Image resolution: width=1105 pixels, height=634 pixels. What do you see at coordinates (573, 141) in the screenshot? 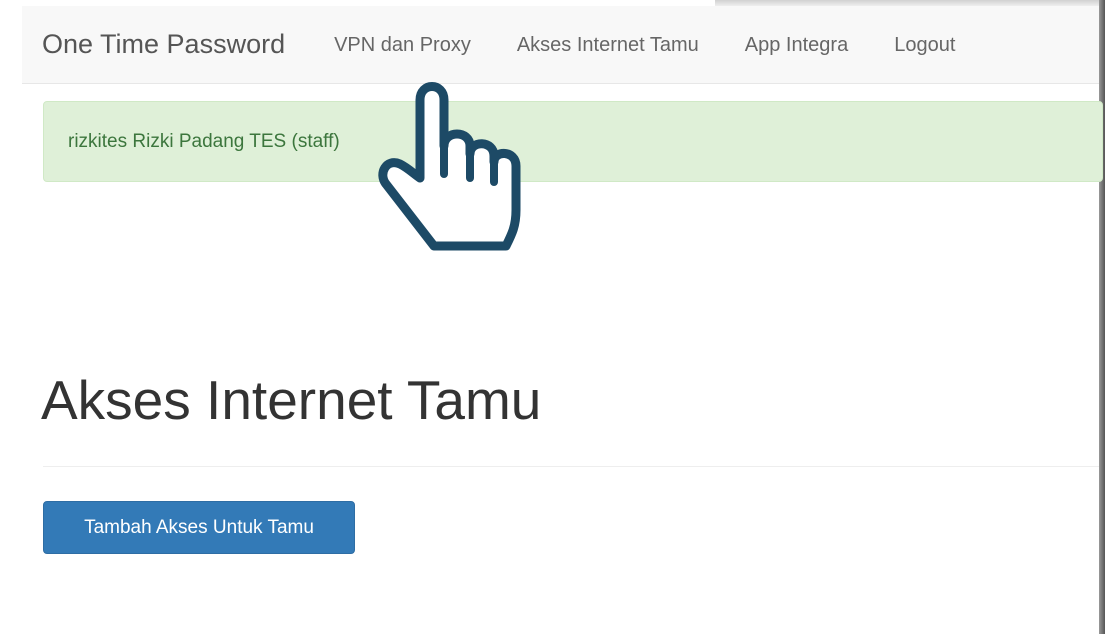
I see `user-info-alert: rizkites Rizki Padang TES (staff)` at bounding box center [573, 141].